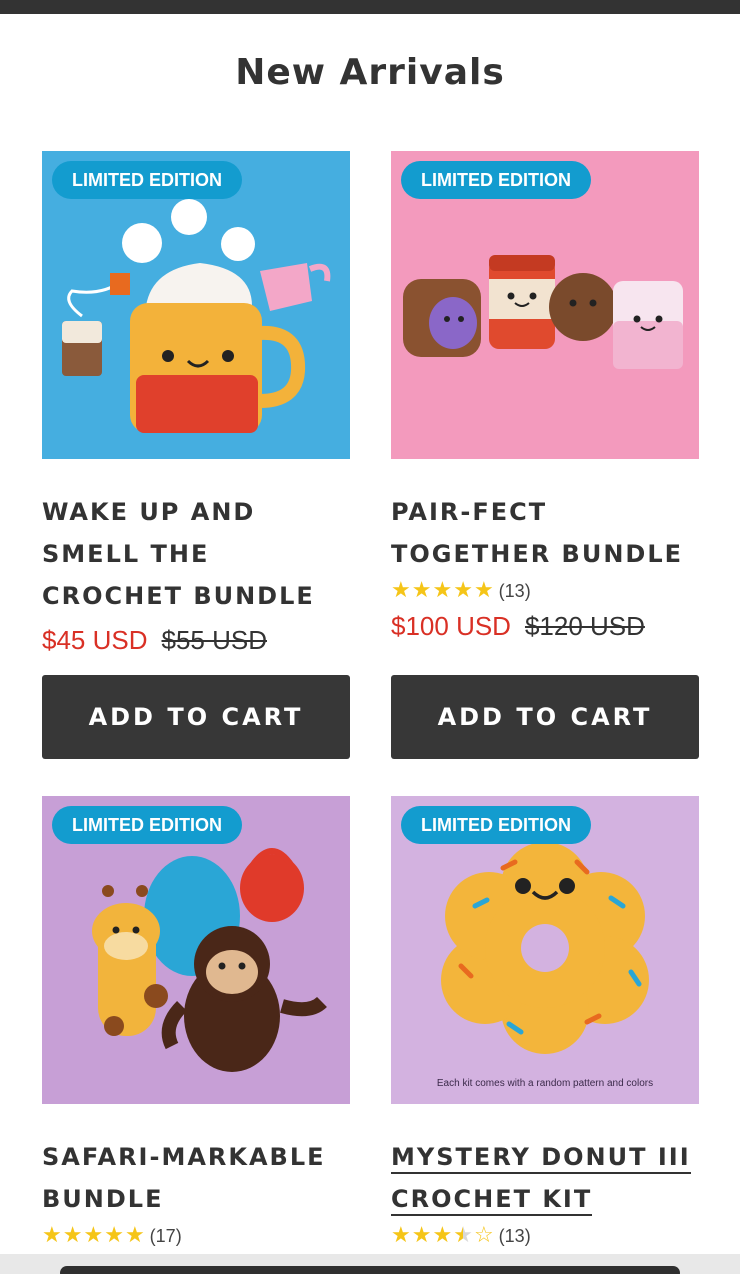 The width and height of the screenshot is (740, 1274). What do you see at coordinates (214, 640) in the screenshot?
I see `original-price: $55 USD` at bounding box center [214, 640].